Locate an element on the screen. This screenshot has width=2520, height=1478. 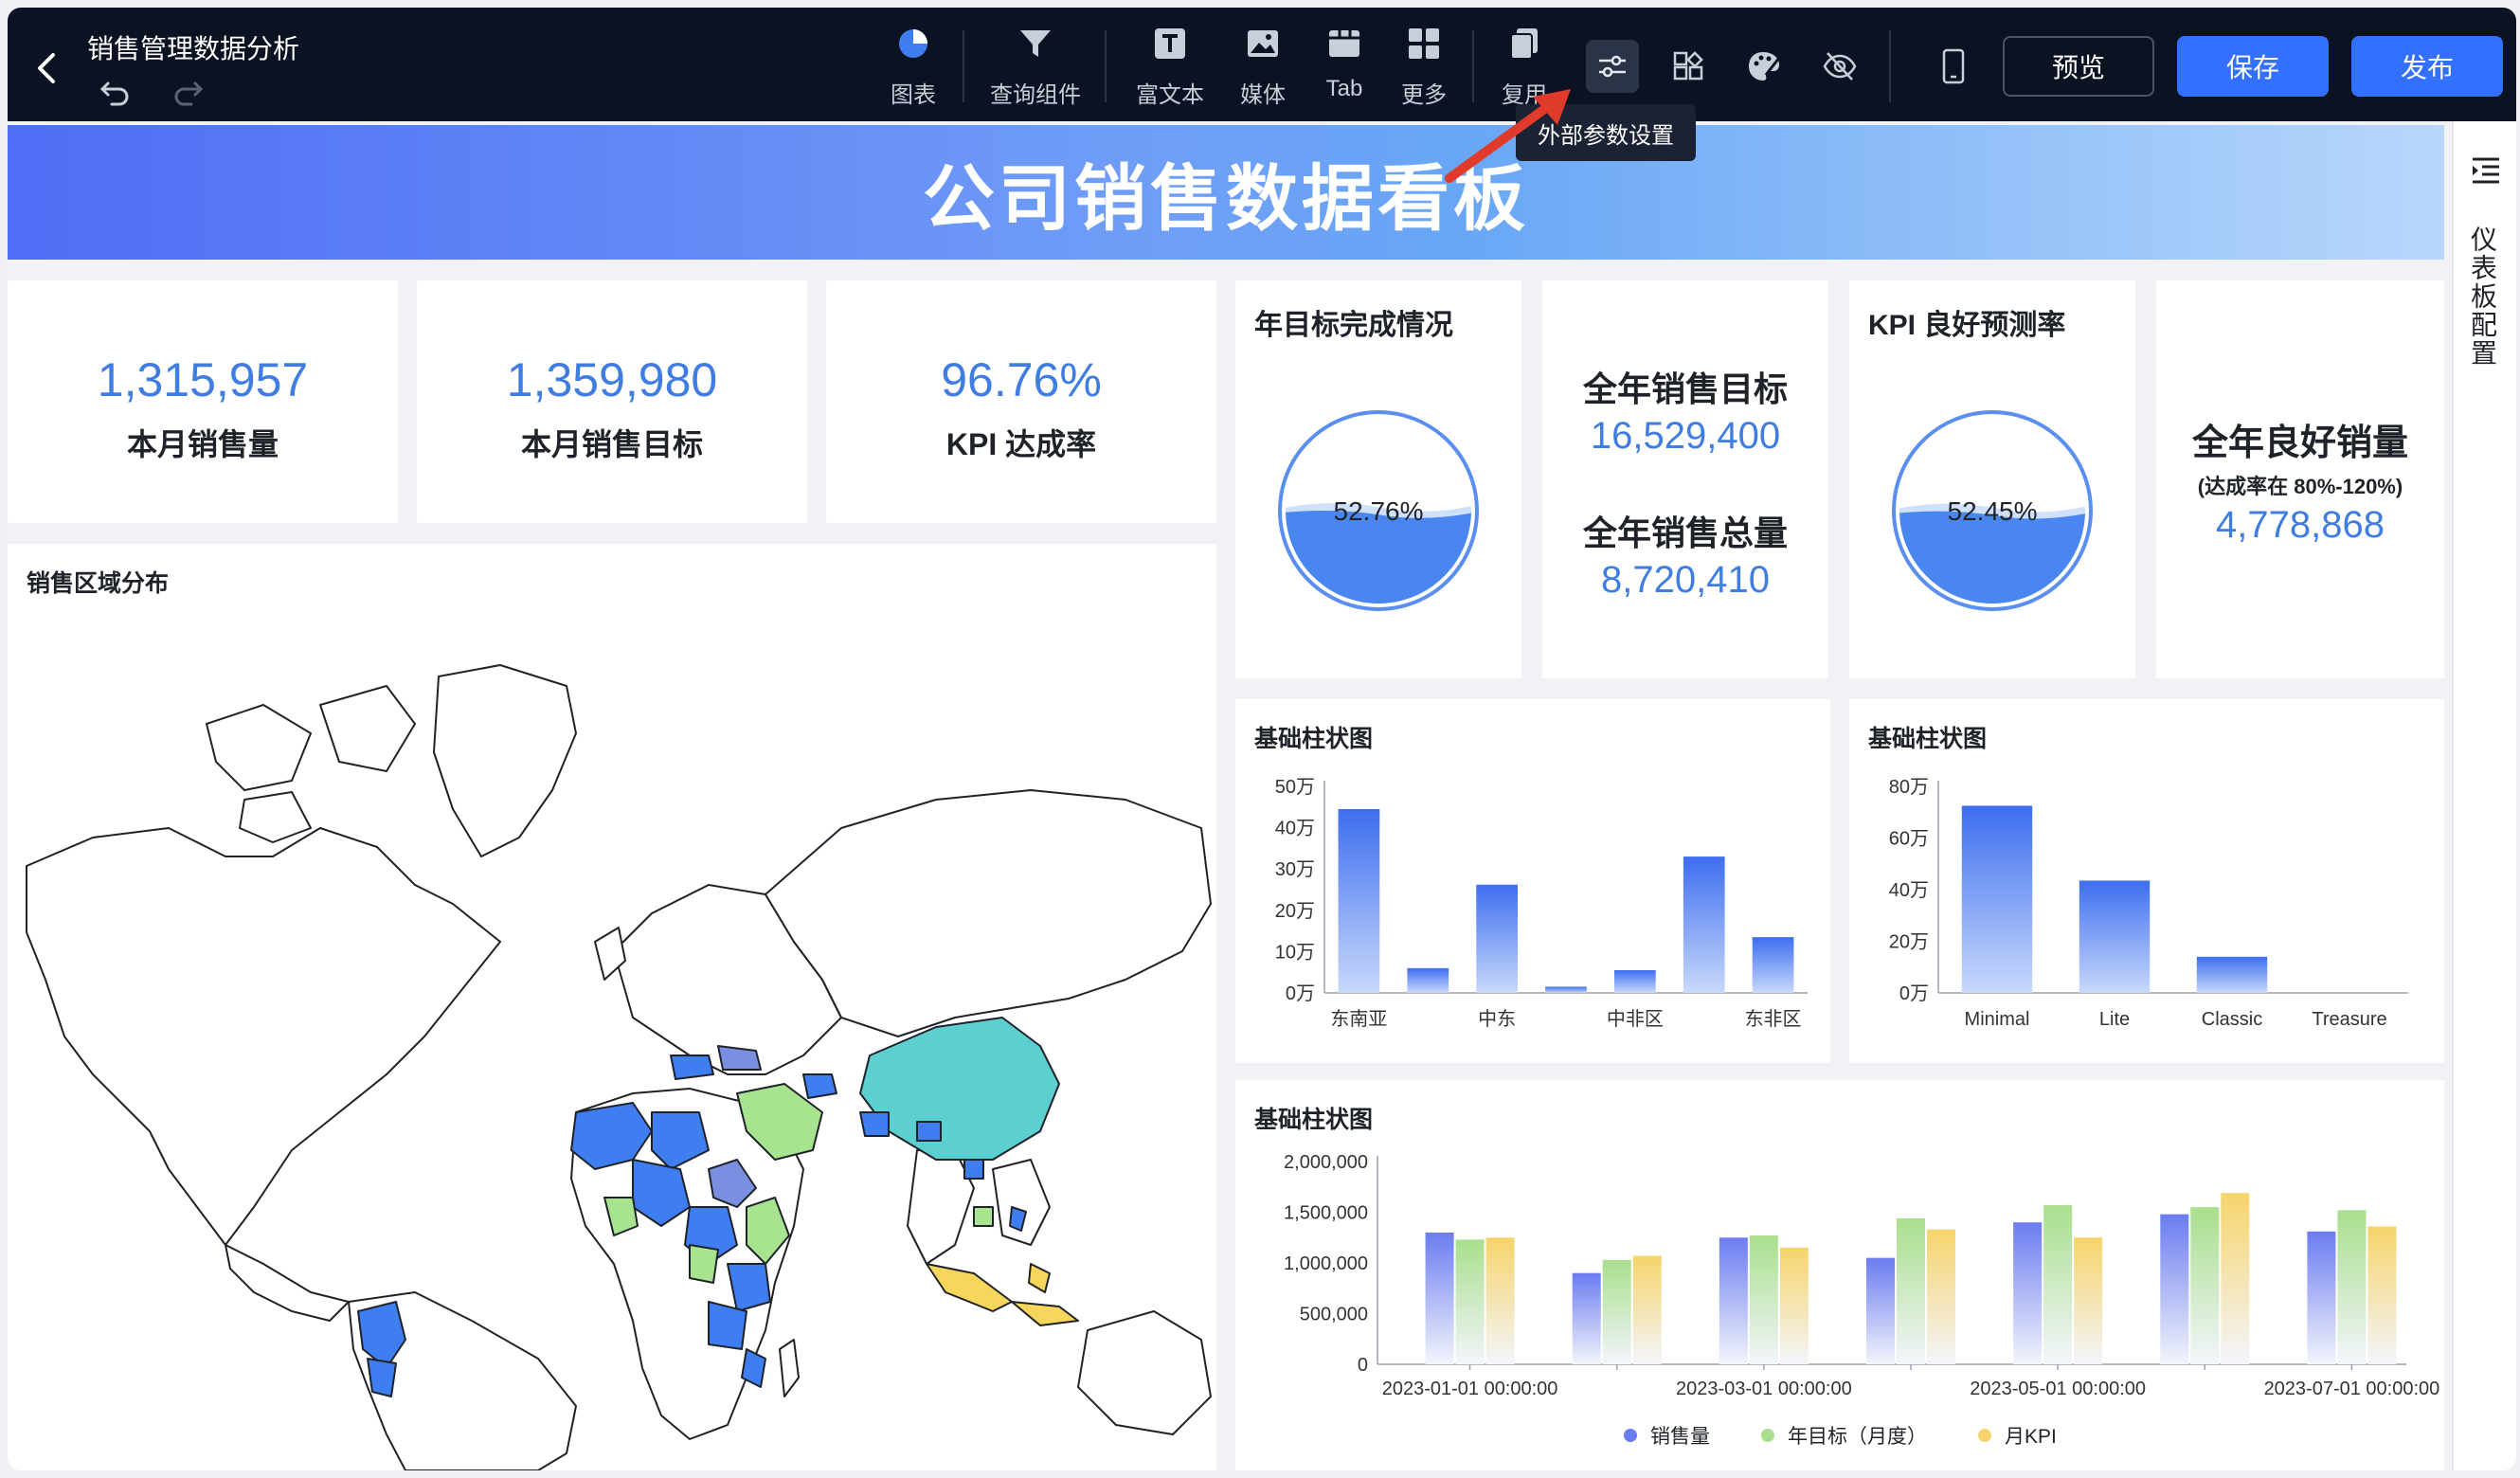
hide-eye-icon is located at coordinates (1839, 66).